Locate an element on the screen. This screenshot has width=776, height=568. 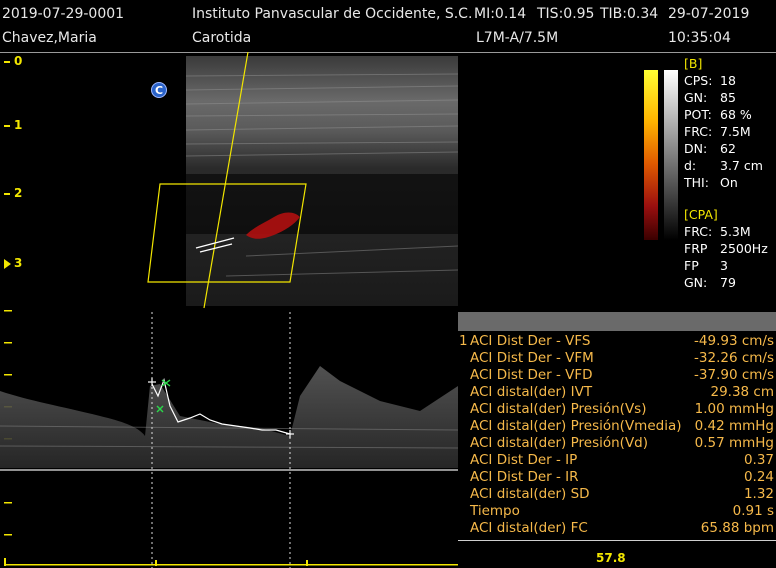
cpa-param: FP is located at coordinates (691, 265).